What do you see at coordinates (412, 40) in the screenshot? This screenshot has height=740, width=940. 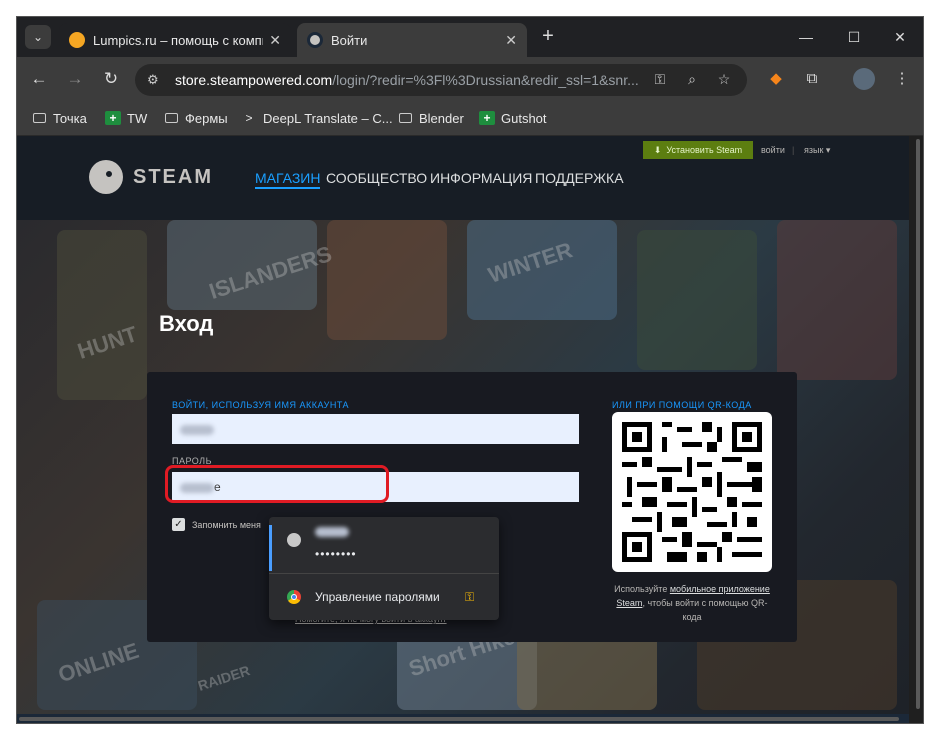 I see `tab-steam-login: Войти ✕` at bounding box center [412, 40].